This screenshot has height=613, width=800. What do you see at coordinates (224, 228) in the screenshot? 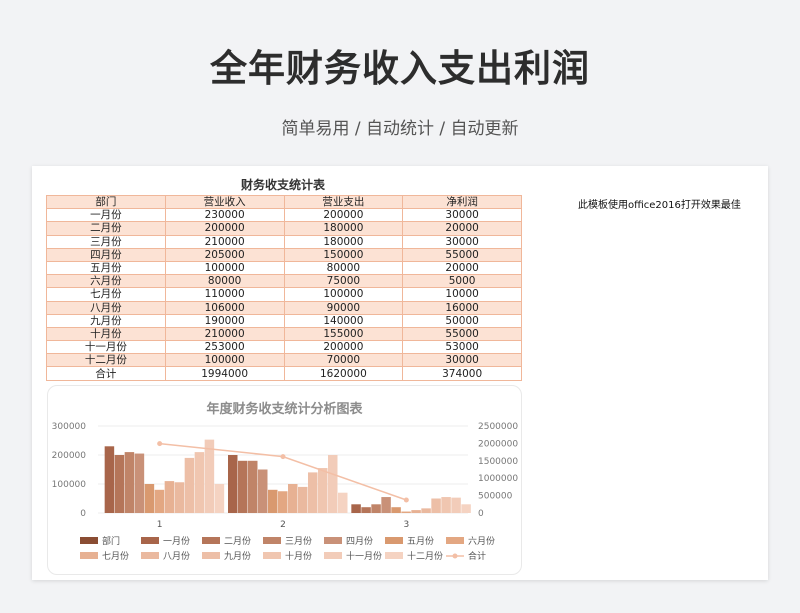
I see `table-cell: 200000` at bounding box center [224, 228].